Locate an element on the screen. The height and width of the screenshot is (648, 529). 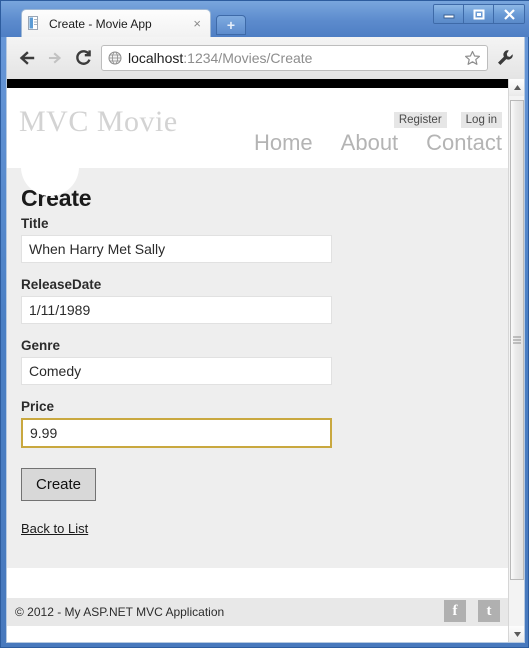
new-tab-label: + is located at coordinates (231, 25).